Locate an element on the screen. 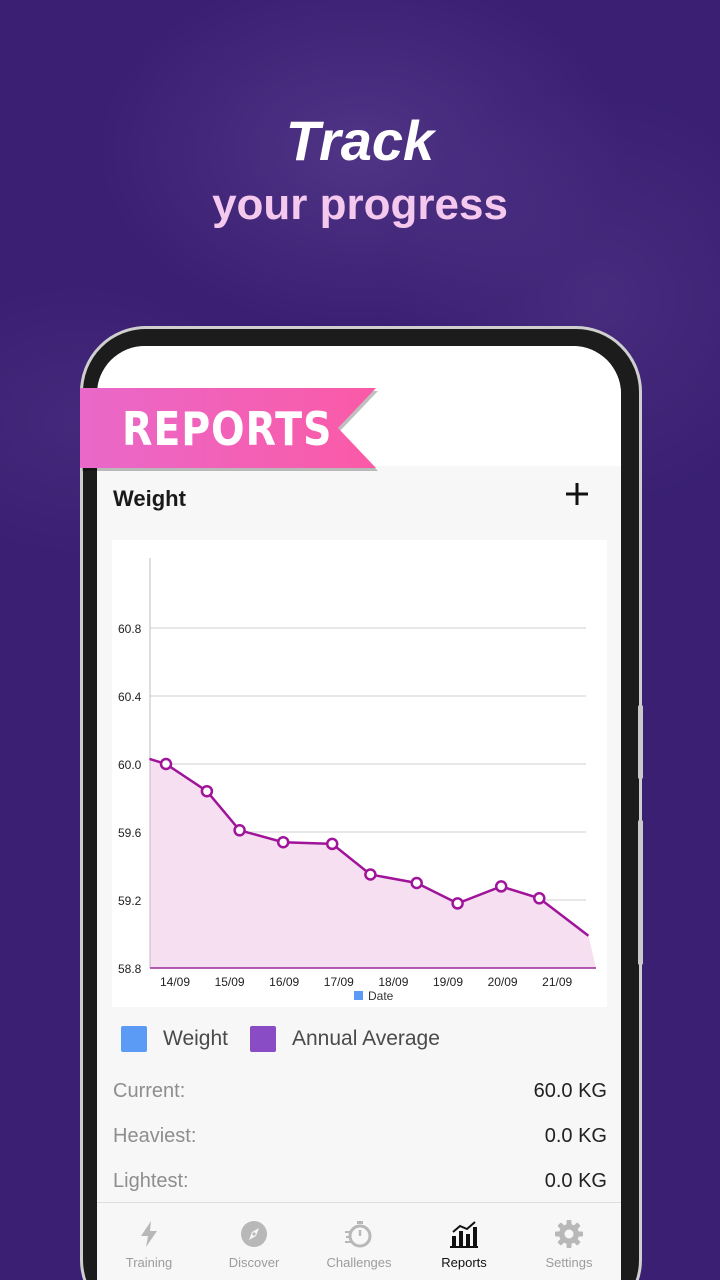 The image size is (720, 1280). legend-swatch-weight is located at coordinates (134, 1039).